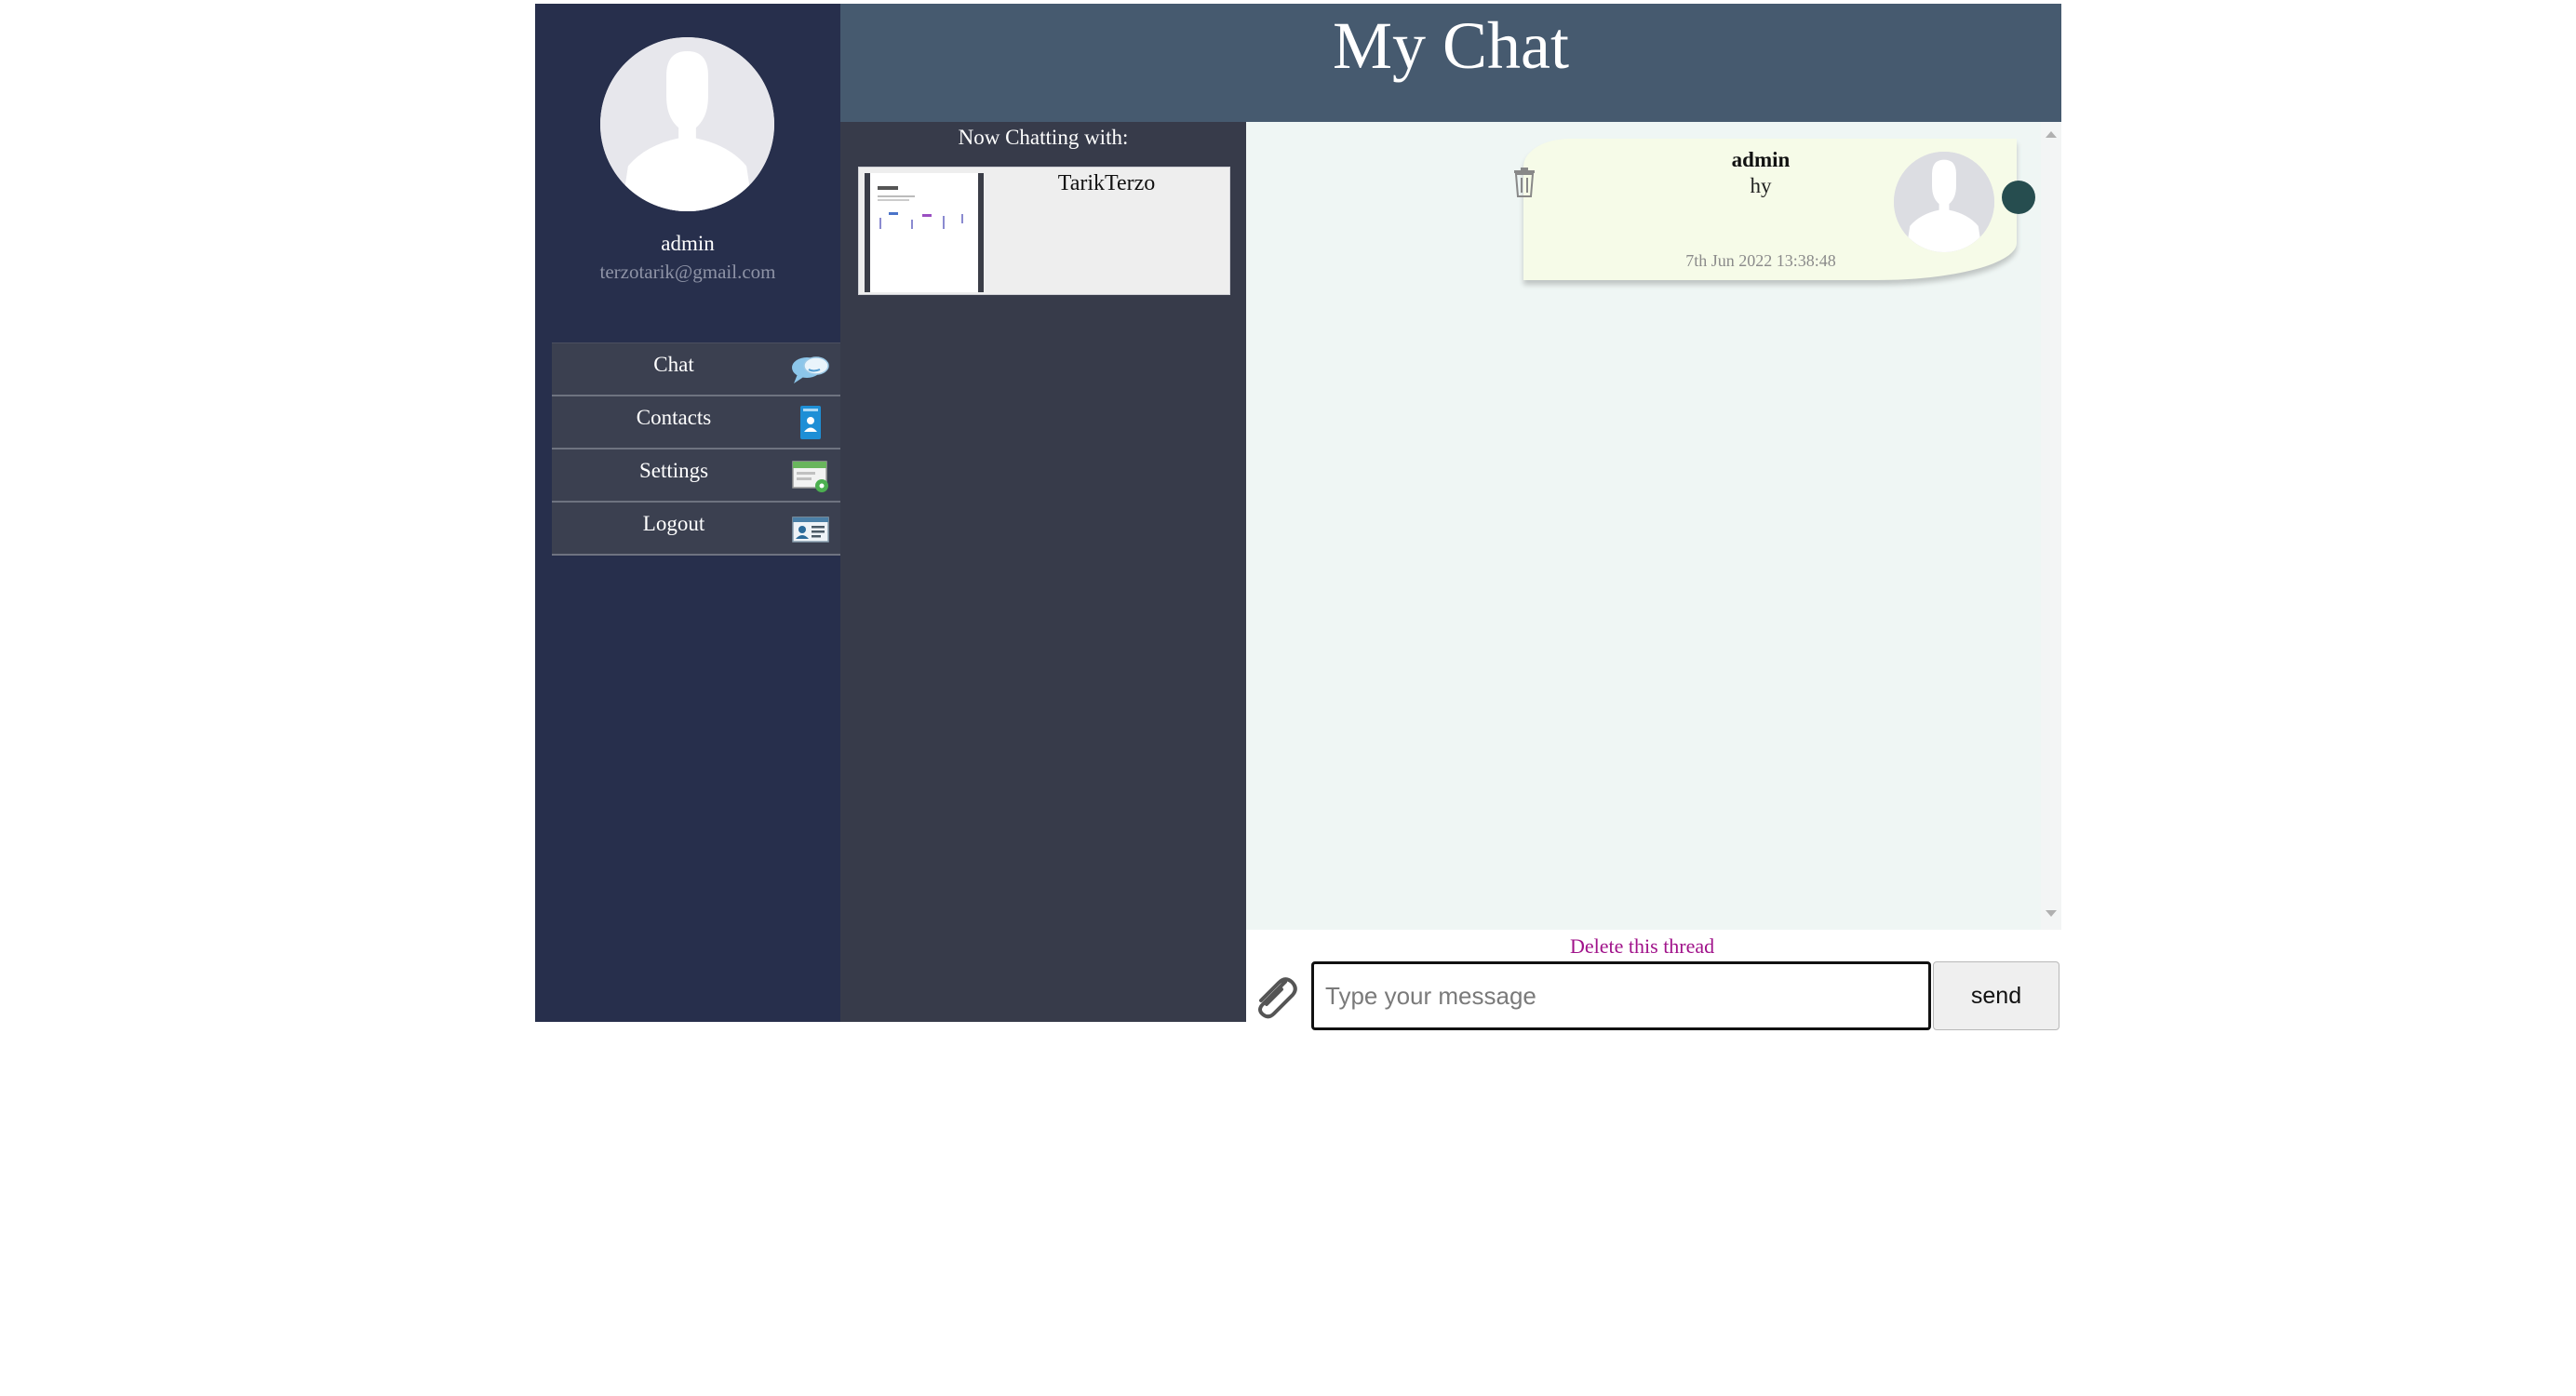 The width and height of the screenshot is (2576, 1396). I want to click on online-status-dot, so click(2018, 197).